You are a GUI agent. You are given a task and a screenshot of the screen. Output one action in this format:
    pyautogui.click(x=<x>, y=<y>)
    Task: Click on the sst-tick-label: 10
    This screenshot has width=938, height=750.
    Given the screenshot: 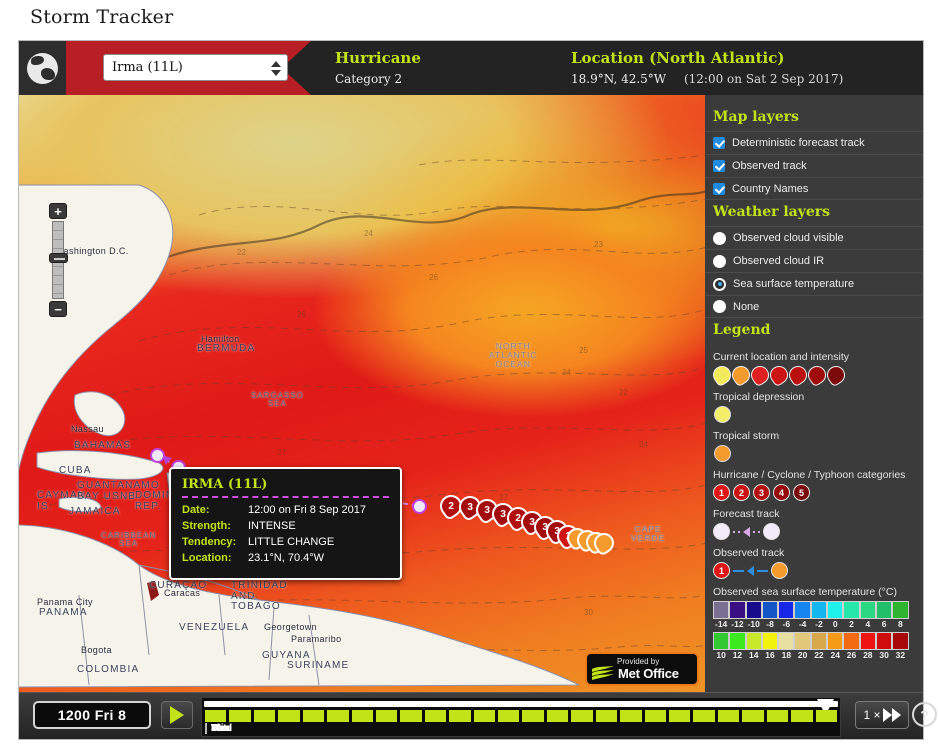 What is the action you would take?
    pyautogui.click(x=721, y=655)
    